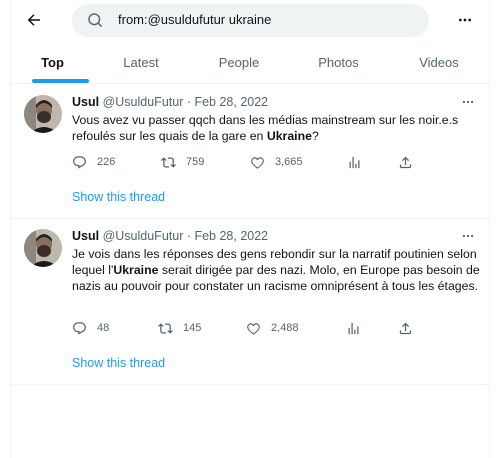 The image size is (497, 458). I want to click on like-count: 3,665, so click(289, 162).